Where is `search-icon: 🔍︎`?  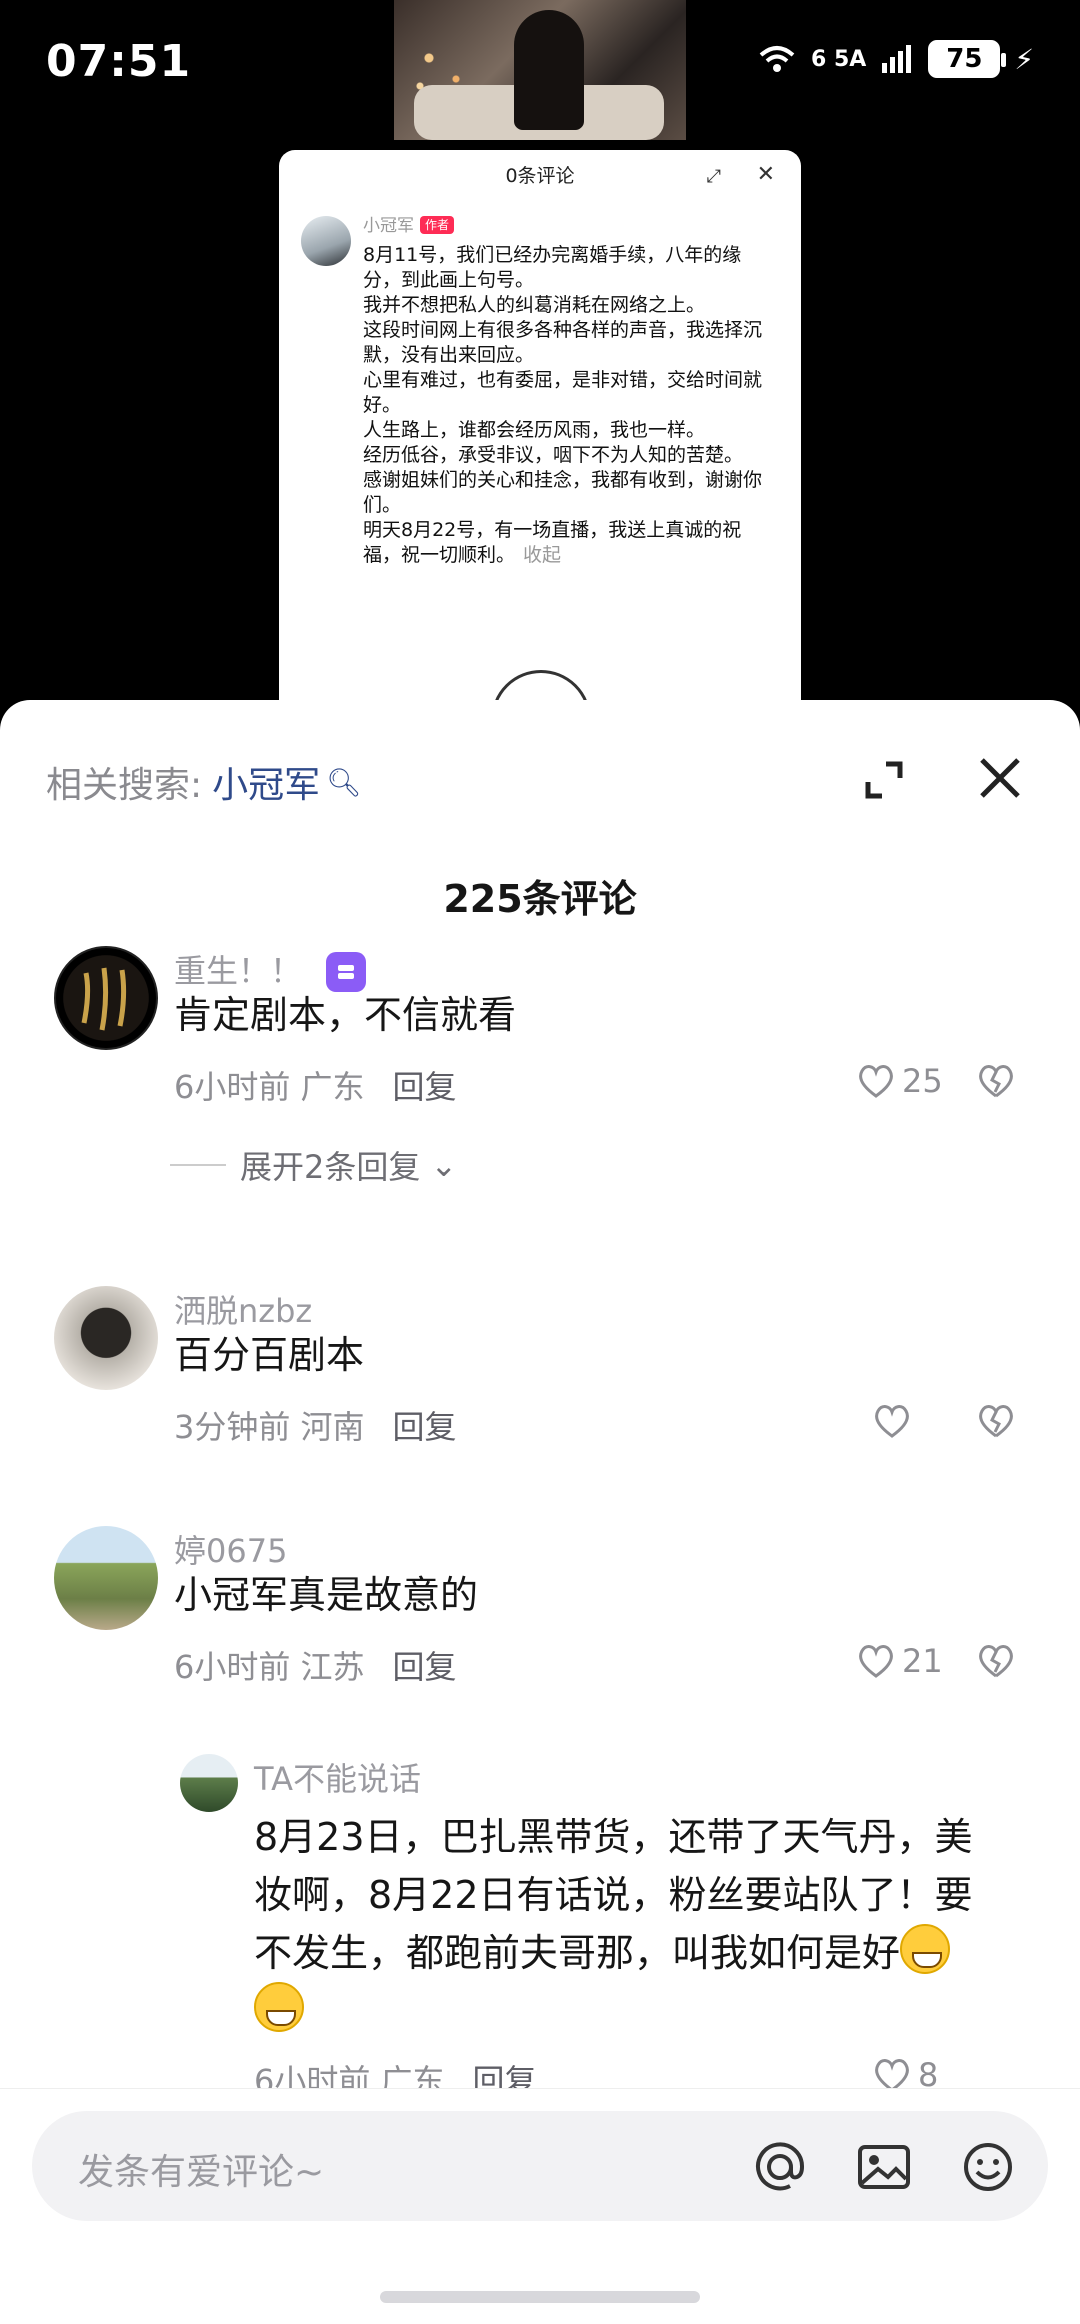 search-icon: 🔍︎ is located at coordinates (344, 782).